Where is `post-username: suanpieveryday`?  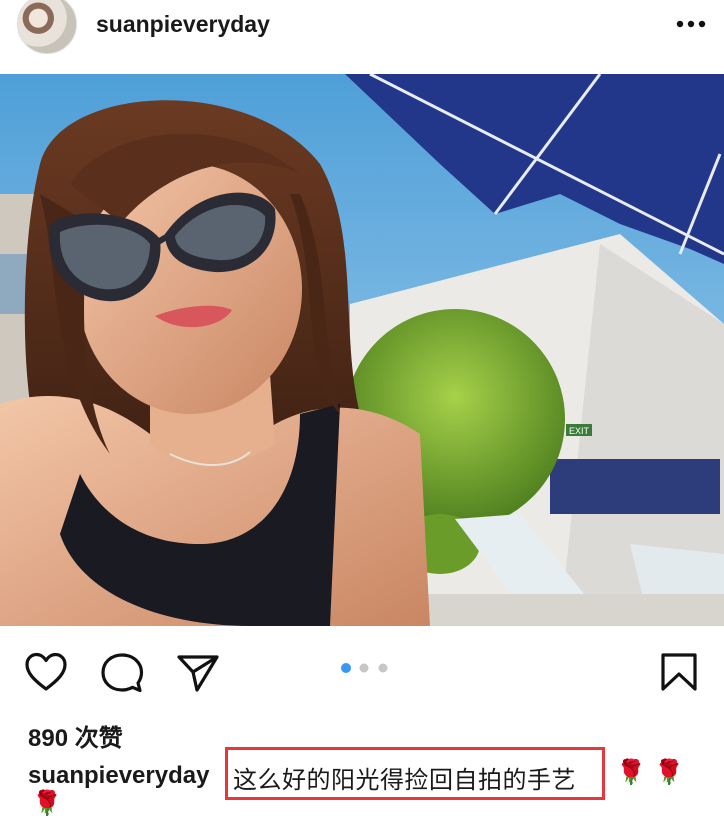 post-username: suanpieveryday is located at coordinates (183, 24).